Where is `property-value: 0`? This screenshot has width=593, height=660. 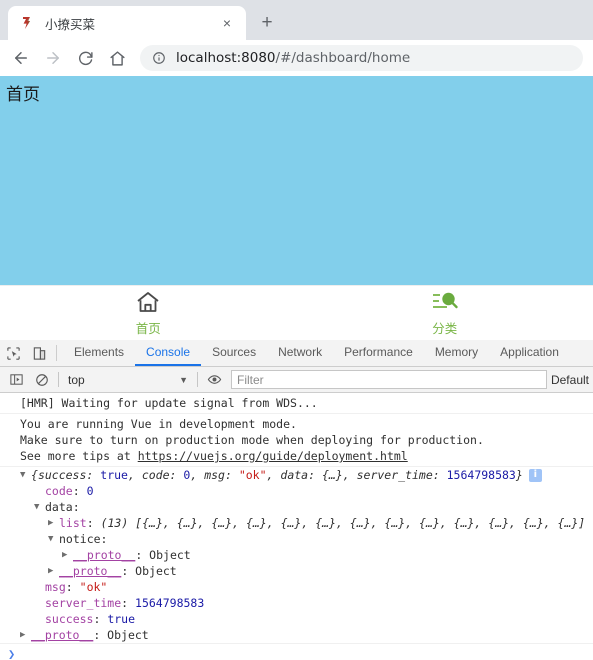 property-value: 0 is located at coordinates (90, 491).